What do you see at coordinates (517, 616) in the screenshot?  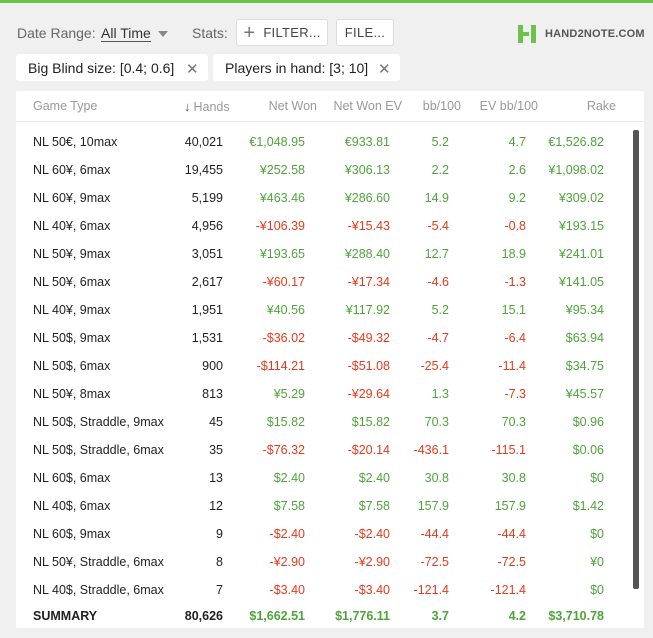 I see `cell-evbb: 4.2` at bounding box center [517, 616].